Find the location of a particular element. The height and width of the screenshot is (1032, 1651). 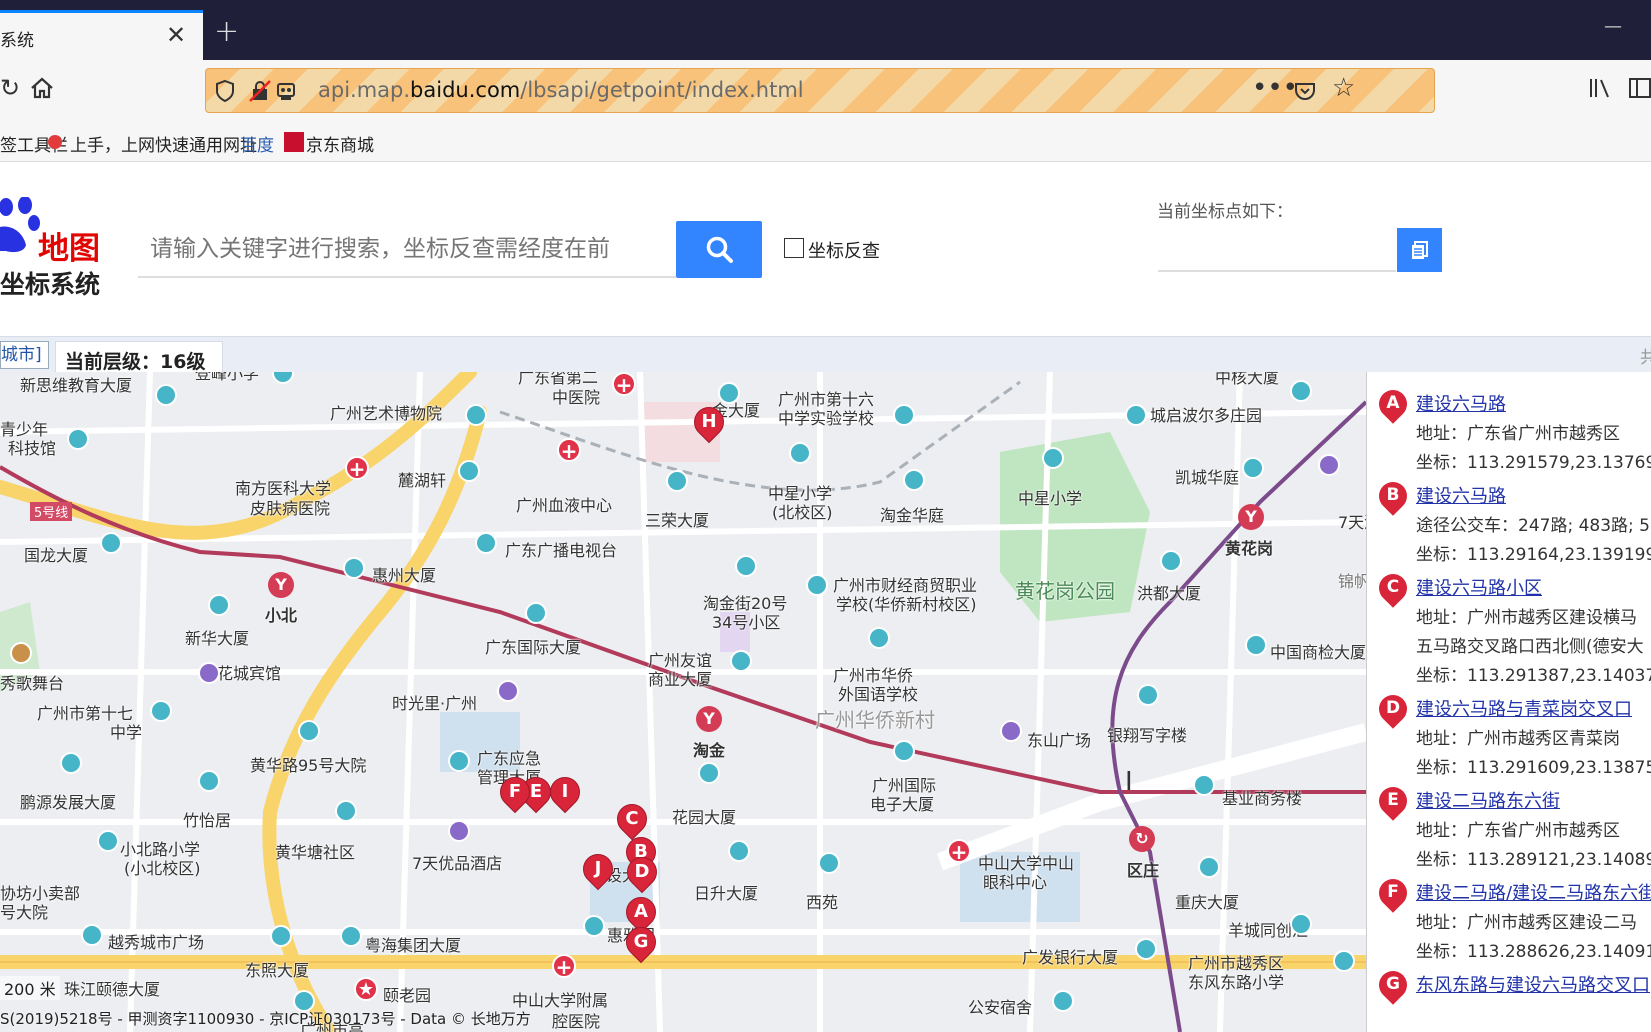

search-button is located at coordinates (719, 249).